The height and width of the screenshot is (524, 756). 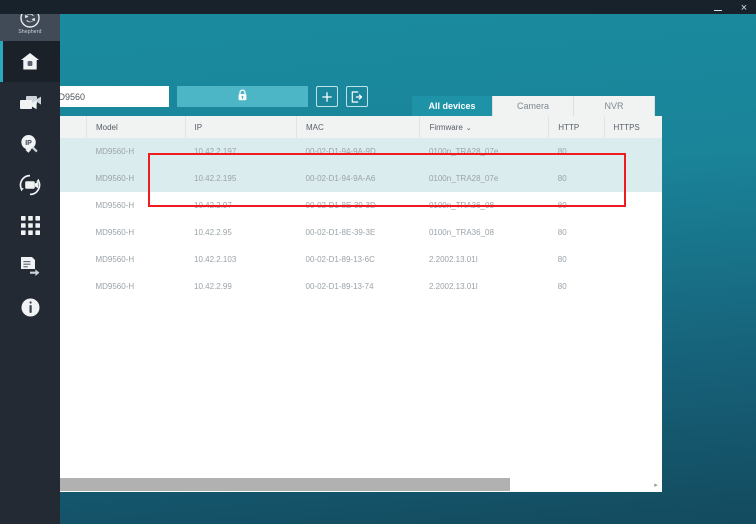 What do you see at coordinates (340, 259) in the screenshot?
I see `cell-mac: 00-02-D1-89-13-6C` at bounding box center [340, 259].